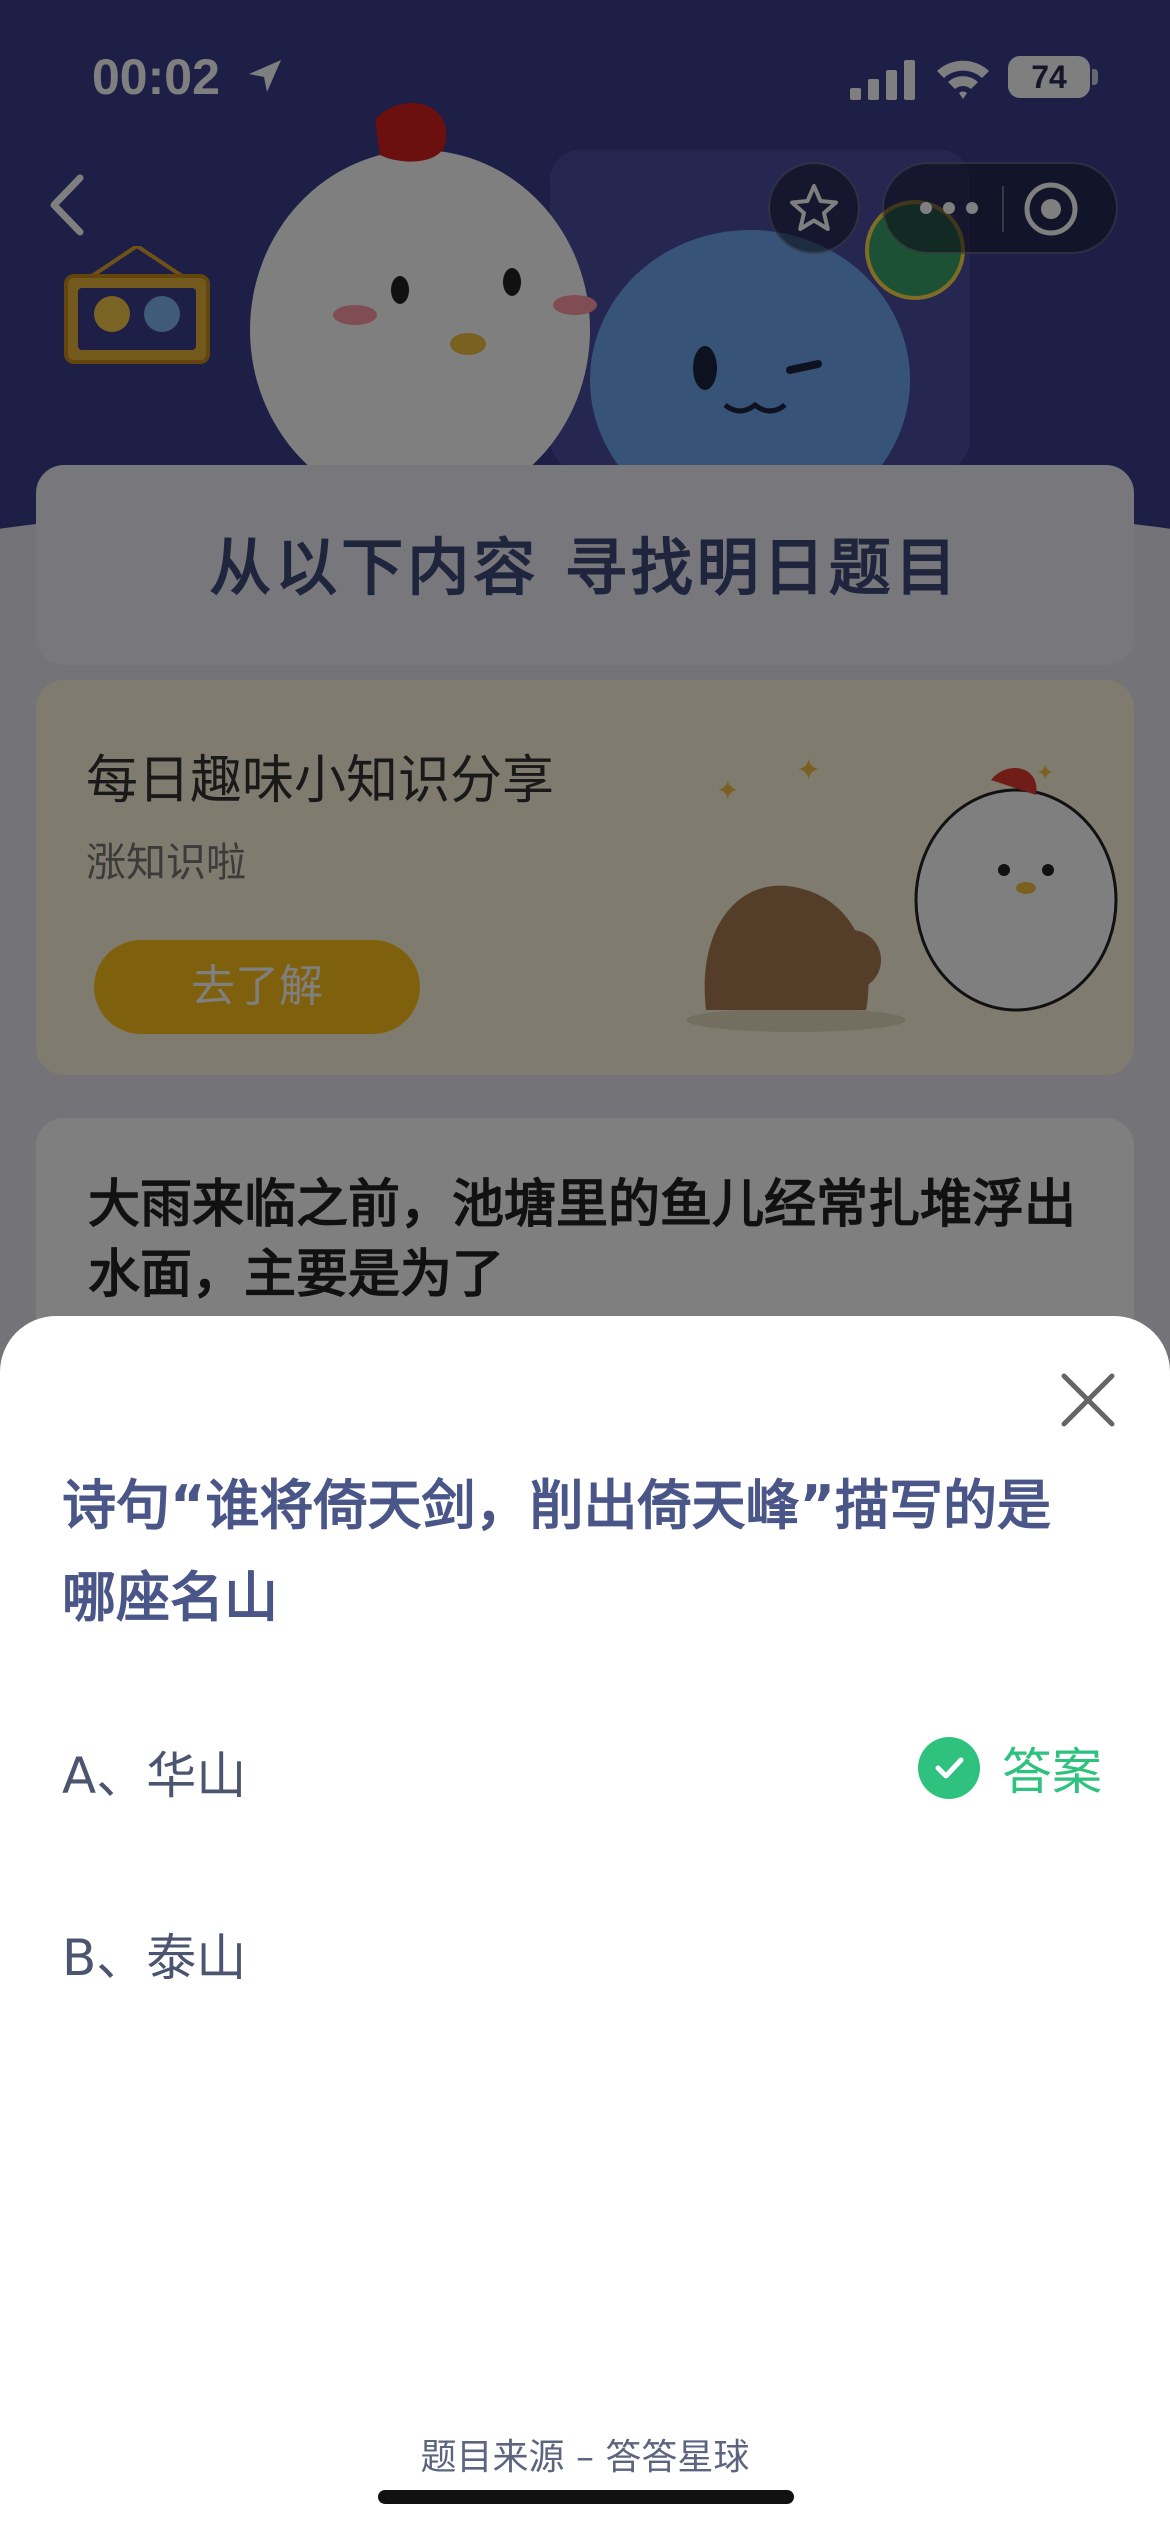 The width and height of the screenshot is (1170, 2532). What do you see at coordinates (949, 1768) in the screenshot?
I see `check-circle-icon` at bounding box center [949, 1768].